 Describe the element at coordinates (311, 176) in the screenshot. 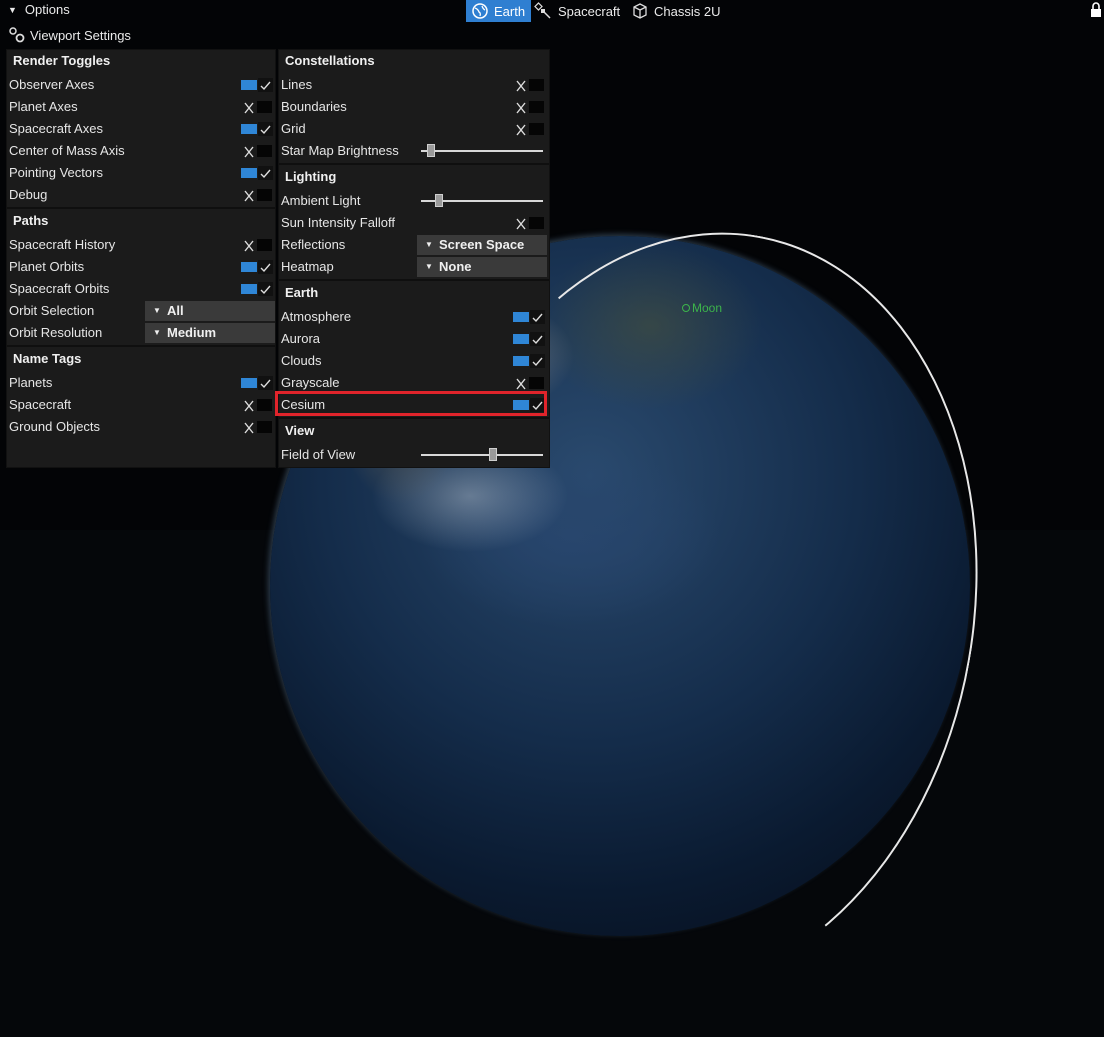

I see `lighting-title: Lighting` at that location.